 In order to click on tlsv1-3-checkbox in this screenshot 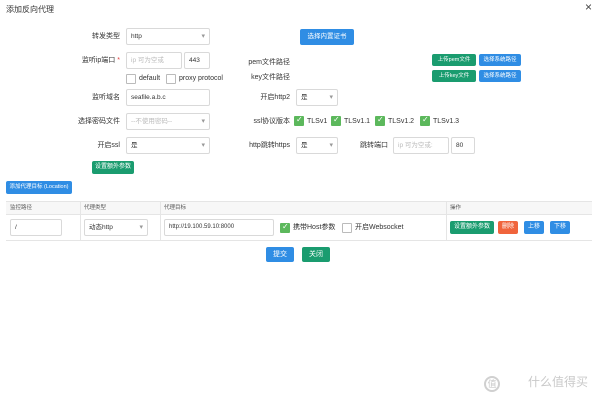, I will do `click(425, 120)`.